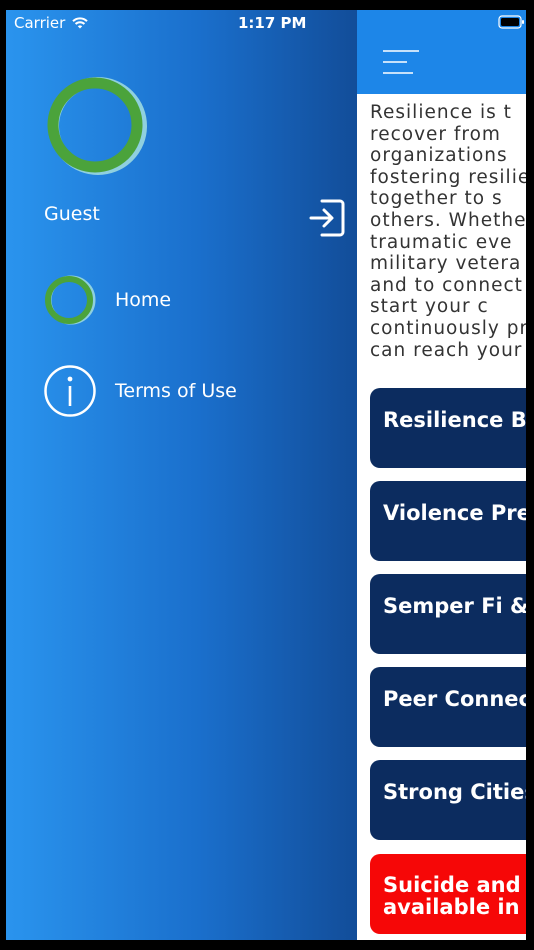  What do you see at coordinates (439, 156) in the screenshot?
I see `intro-line: organizations` at bounding box center [439, 156].